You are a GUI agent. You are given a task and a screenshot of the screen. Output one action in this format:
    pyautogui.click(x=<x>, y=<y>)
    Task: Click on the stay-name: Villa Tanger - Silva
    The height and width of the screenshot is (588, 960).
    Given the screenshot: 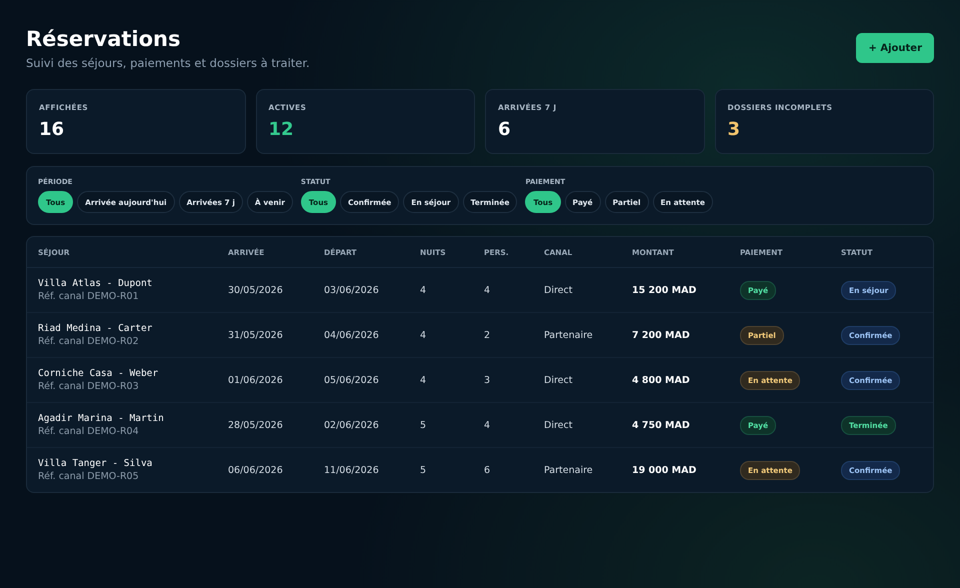 What is the action you would take?
    pyautogui.click(x=96, y=463)
    